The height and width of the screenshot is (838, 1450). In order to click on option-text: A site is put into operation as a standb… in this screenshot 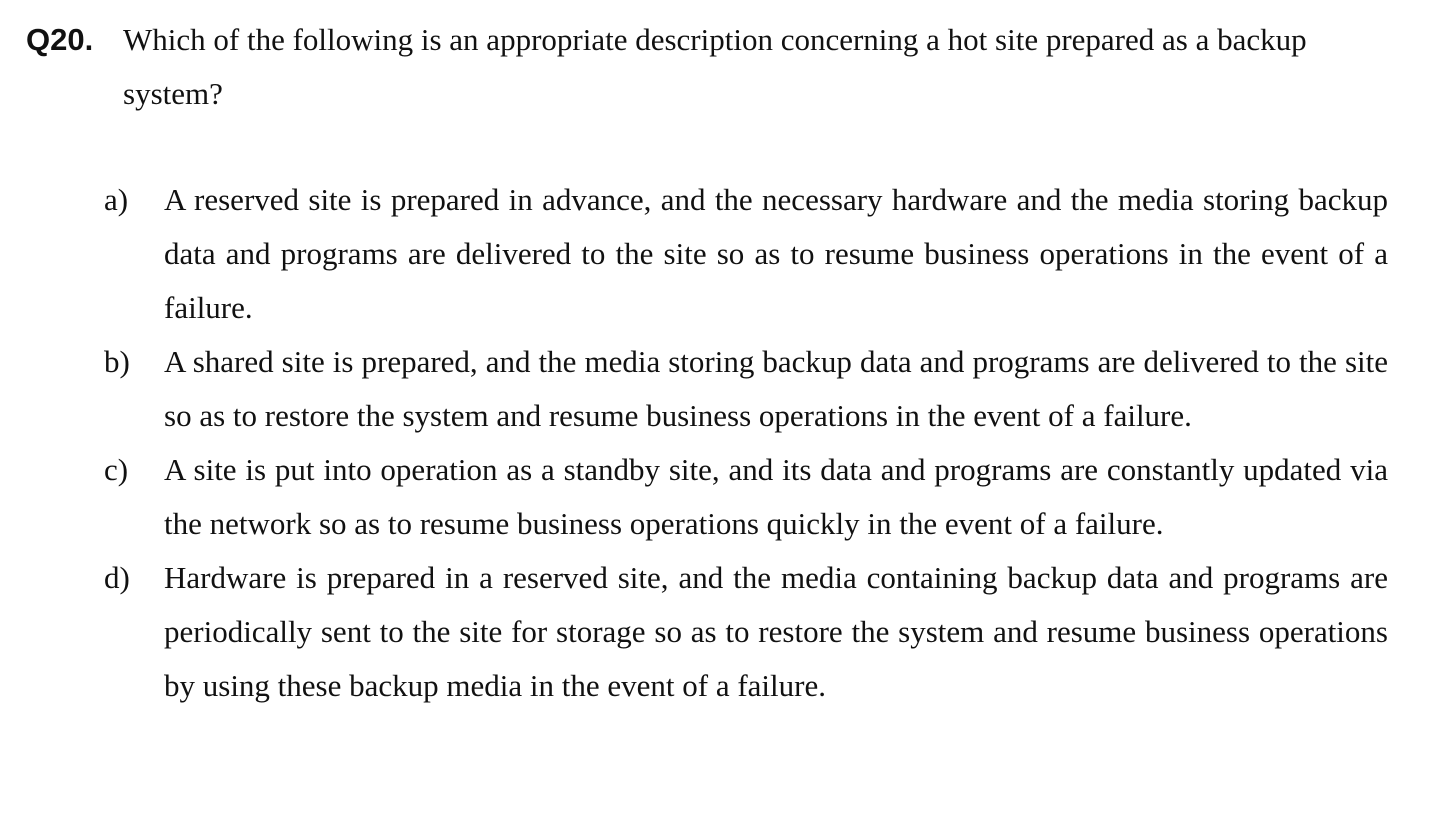, I will do `click(776, 496)`.